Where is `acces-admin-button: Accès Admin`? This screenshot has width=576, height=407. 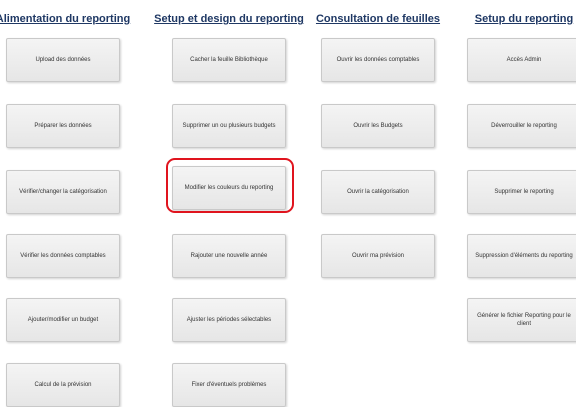
acces-admin-button: Accès Admin is located at coordinates (521, 60).